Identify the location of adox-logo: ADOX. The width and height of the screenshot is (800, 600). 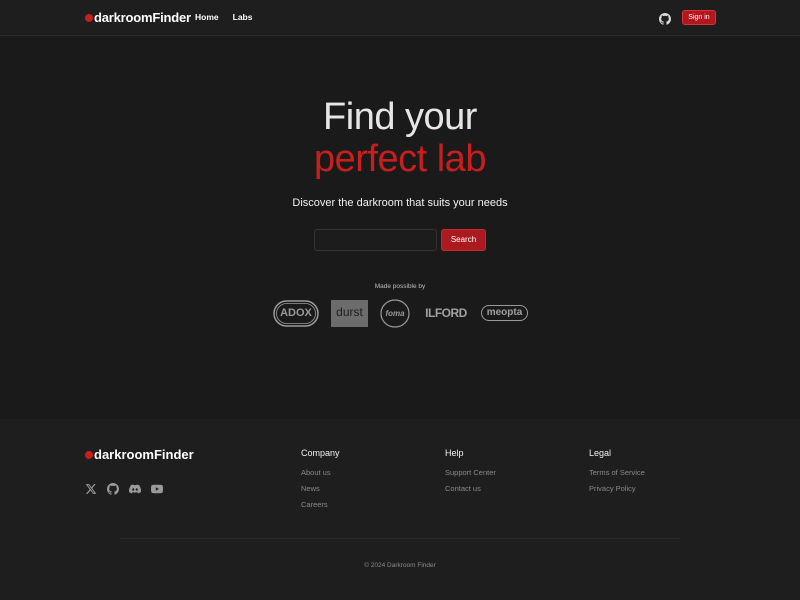
(296, 313).